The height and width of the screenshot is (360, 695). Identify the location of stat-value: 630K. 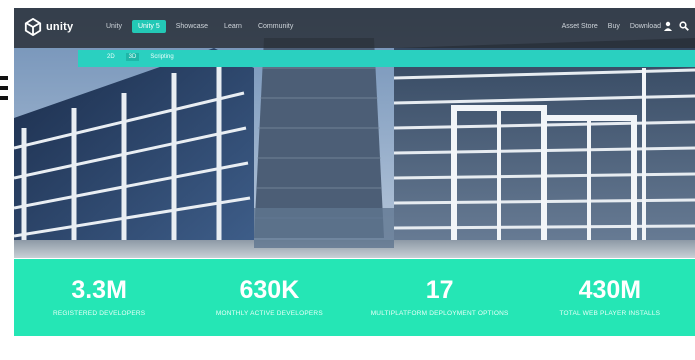
(269, 290).